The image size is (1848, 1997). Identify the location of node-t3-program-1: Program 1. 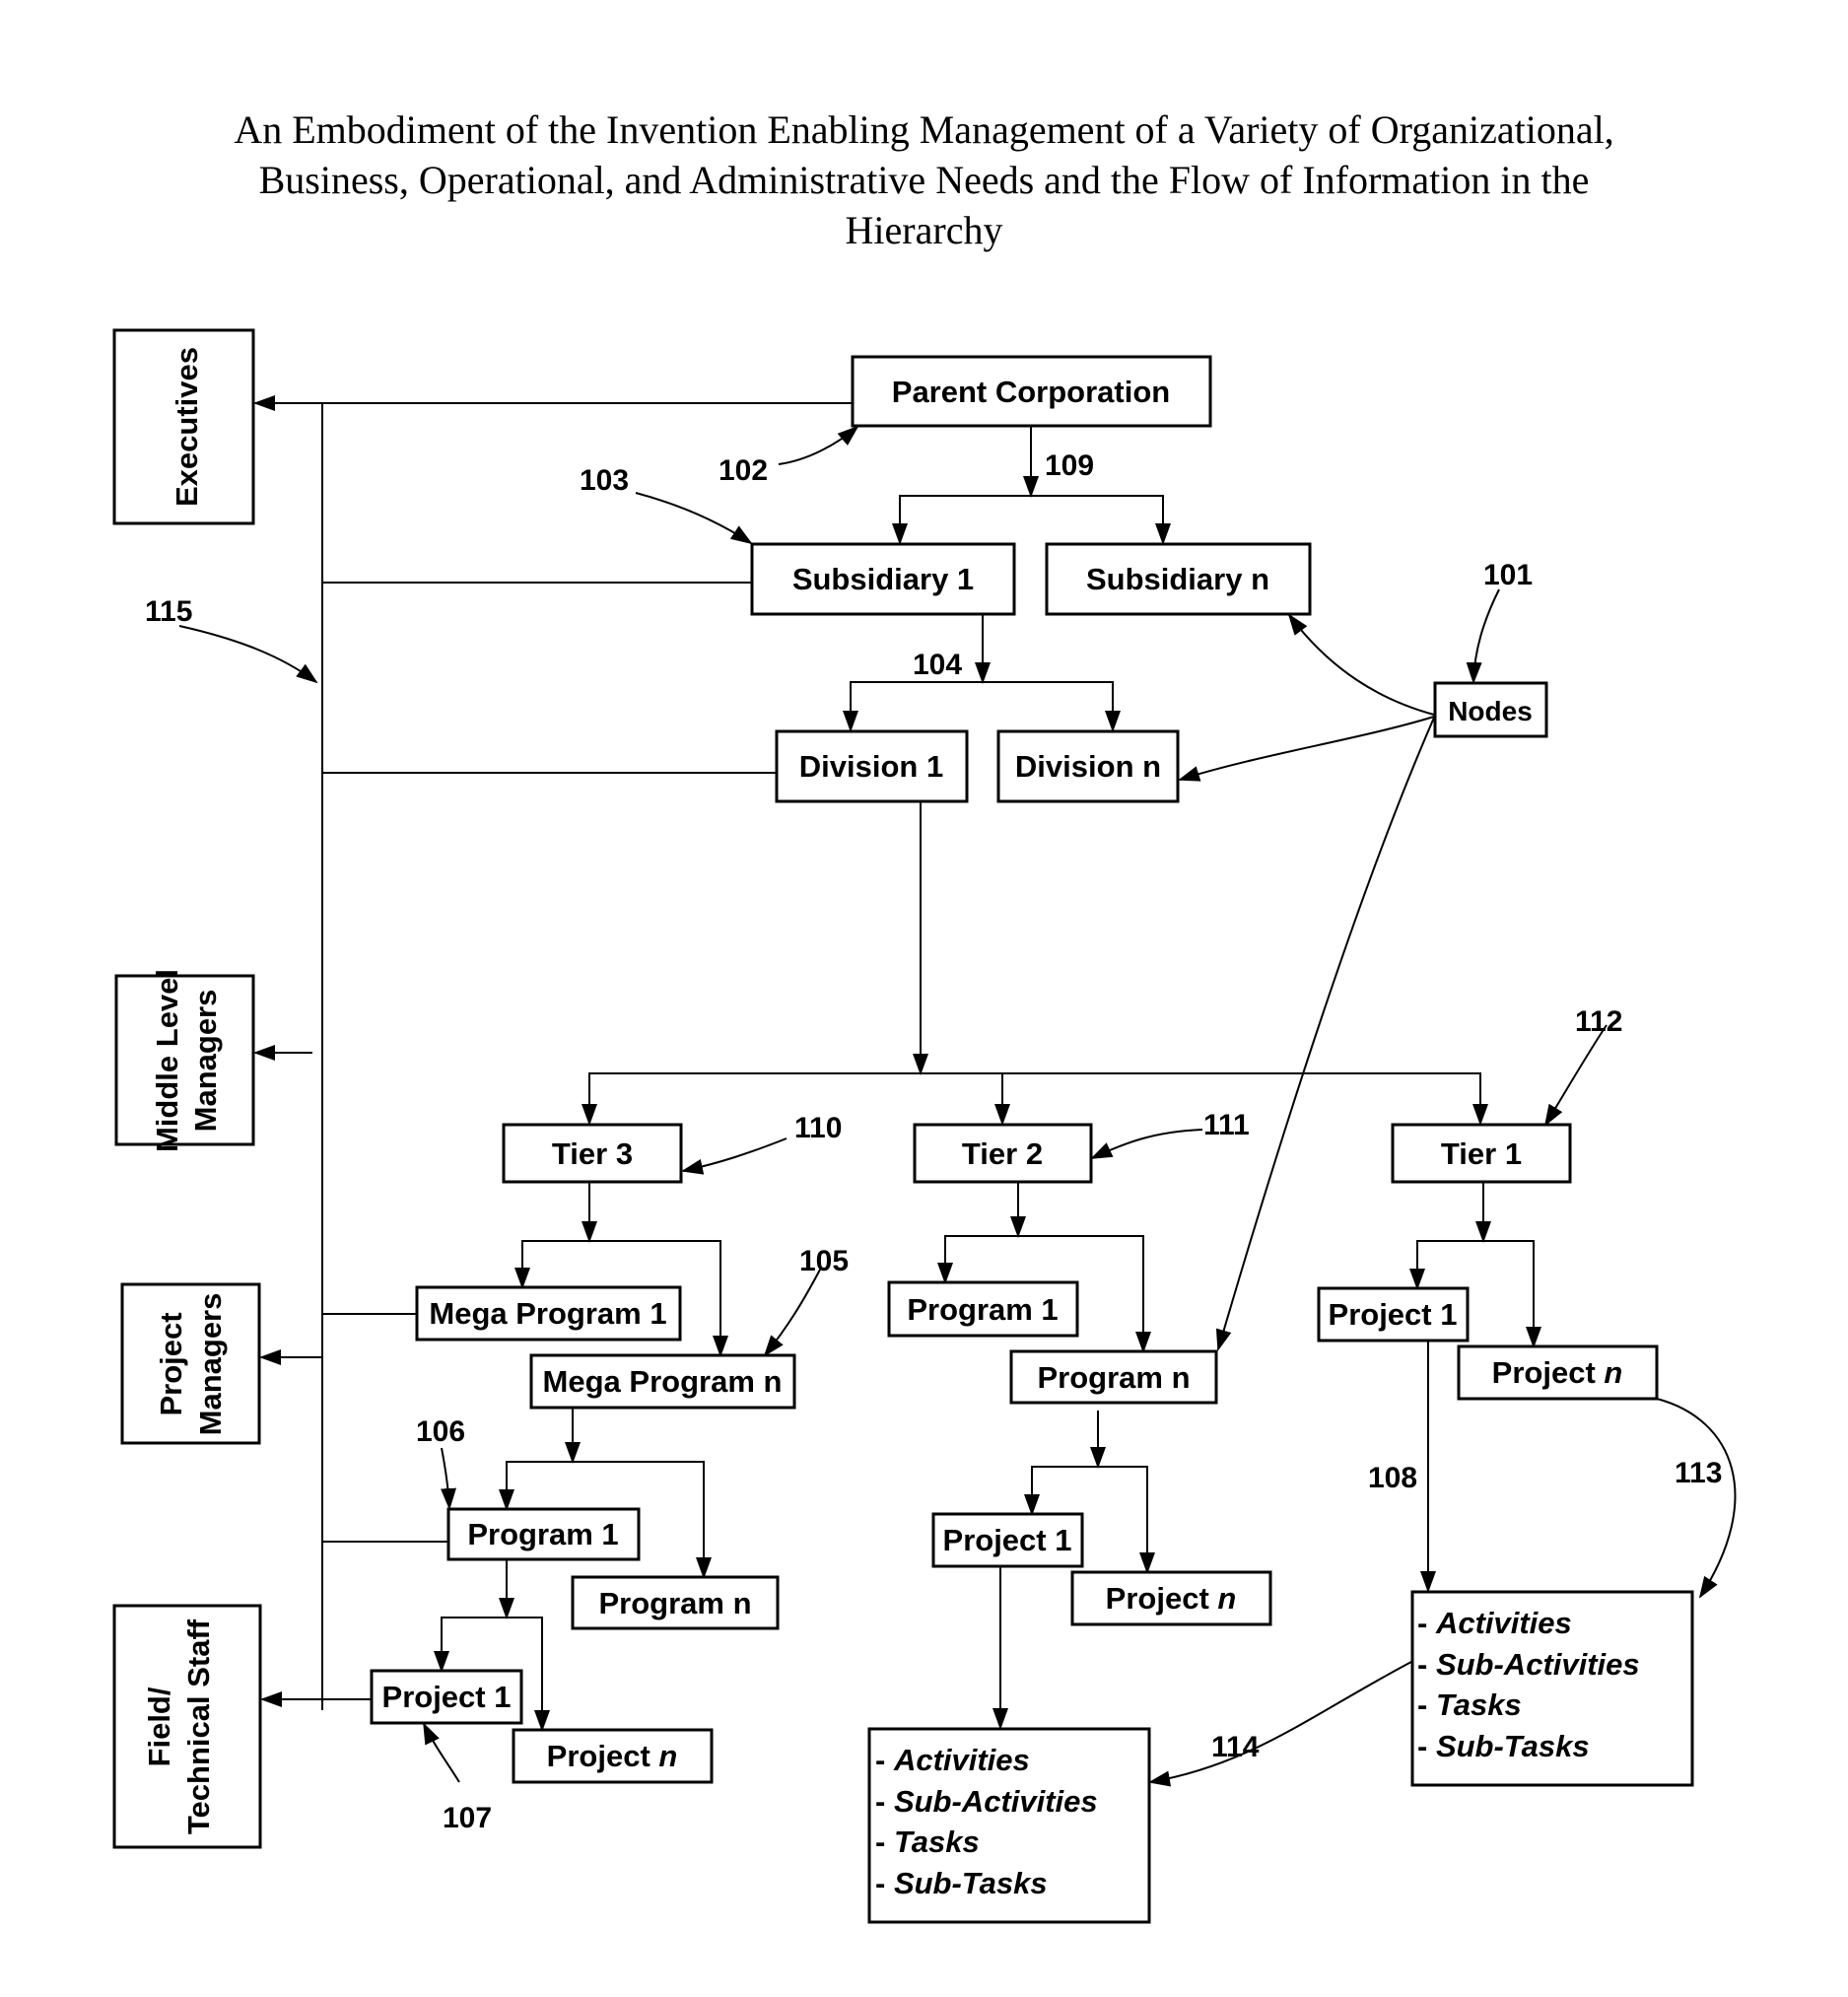
(543, 1534).